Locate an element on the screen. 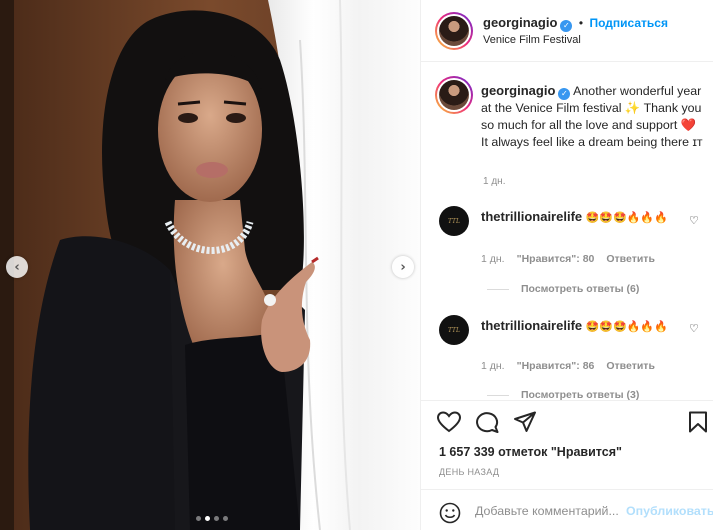 This screenshot has height=530, width=713. comment-meta: 1 дн. "Нравится": 80 Ответить is located at coordinates (568, 259).